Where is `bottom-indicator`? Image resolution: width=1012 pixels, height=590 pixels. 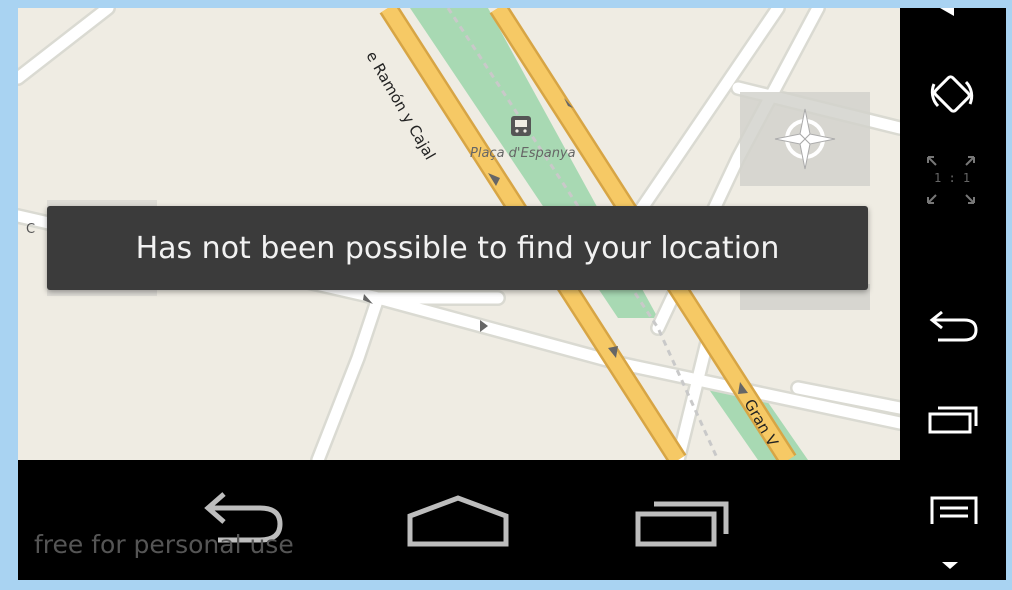
bottom-indicator is located at coordinates (950, 565).